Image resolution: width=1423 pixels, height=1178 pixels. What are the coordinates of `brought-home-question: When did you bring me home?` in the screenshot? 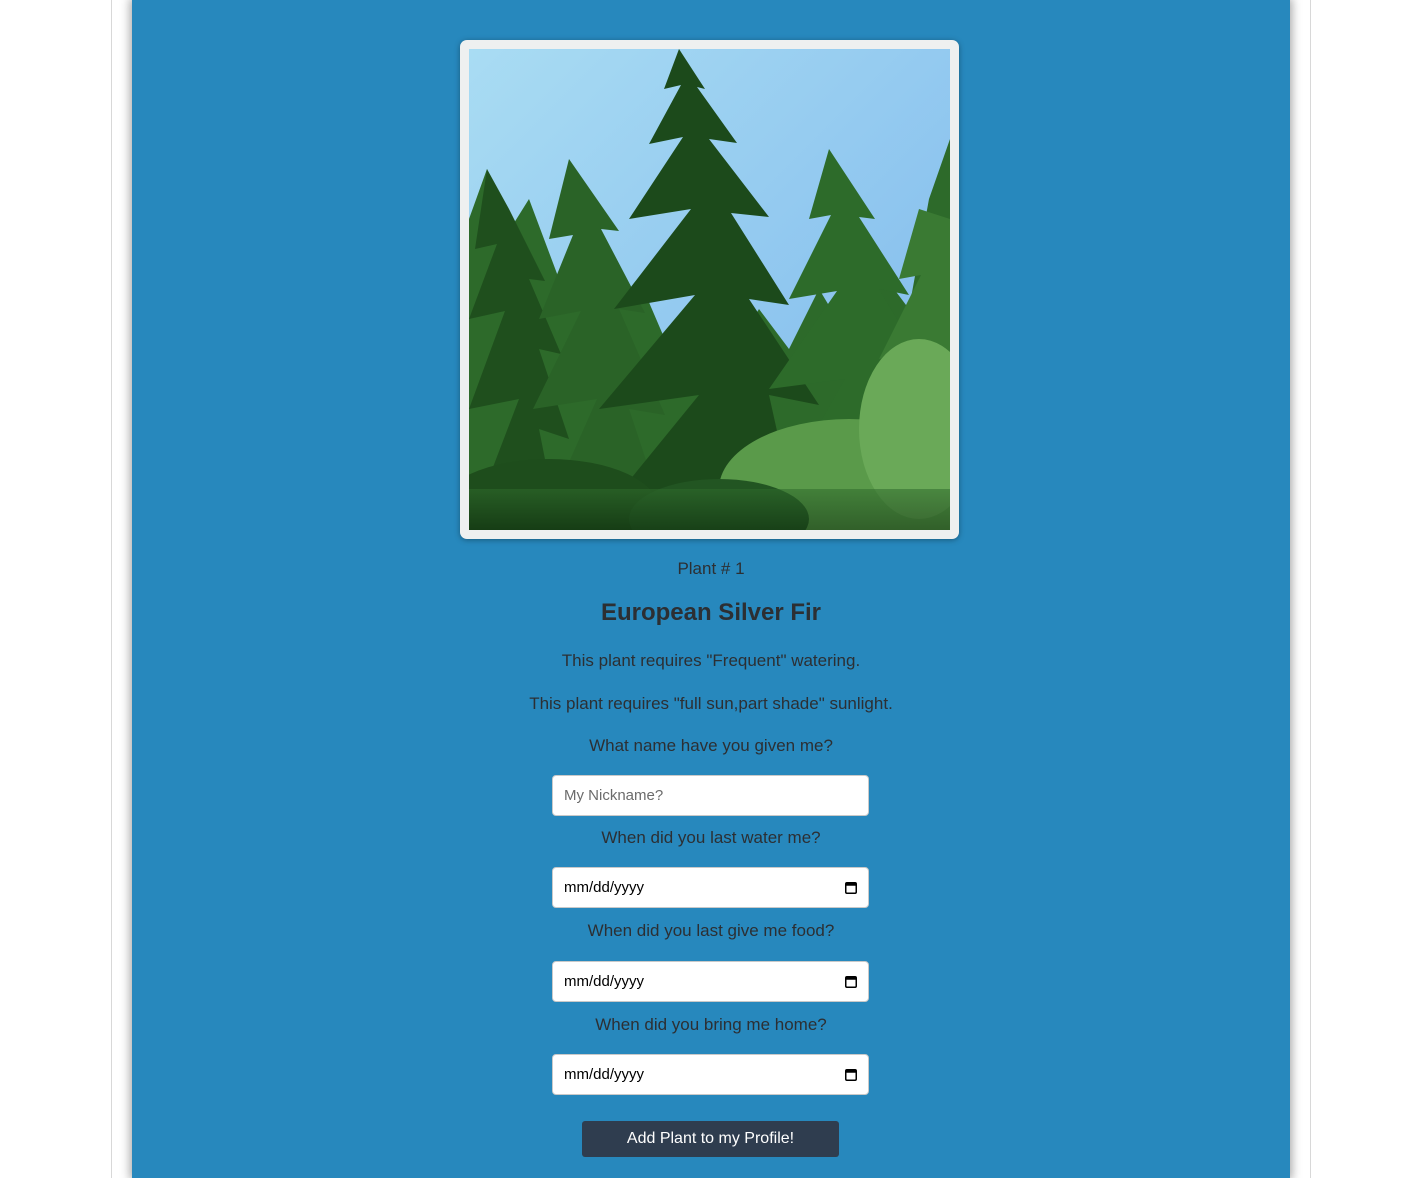 It's located at (711, 1024).